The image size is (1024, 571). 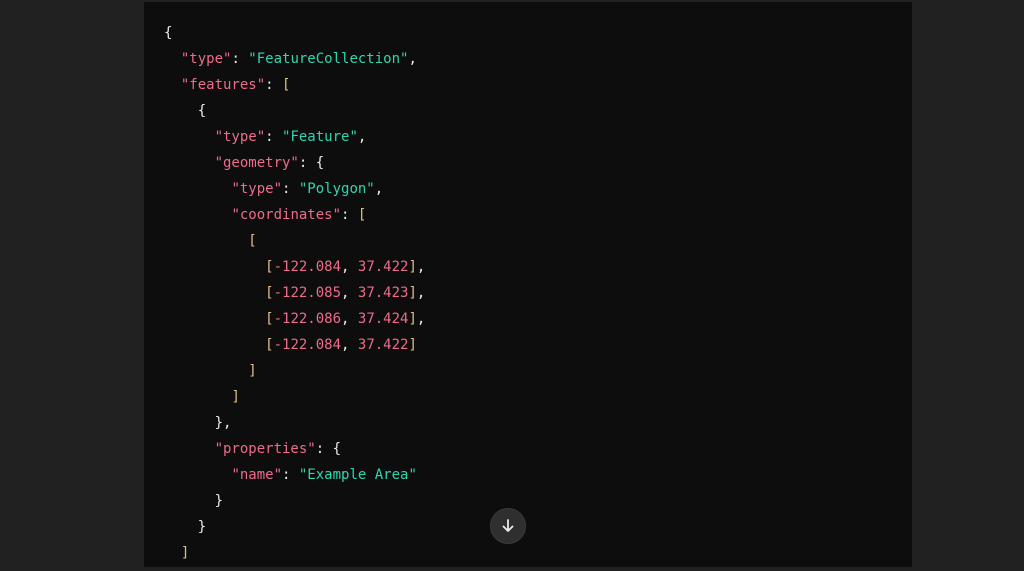 I want to click on code-line: [-122.084, 37.422], so click(x=294, y=345).